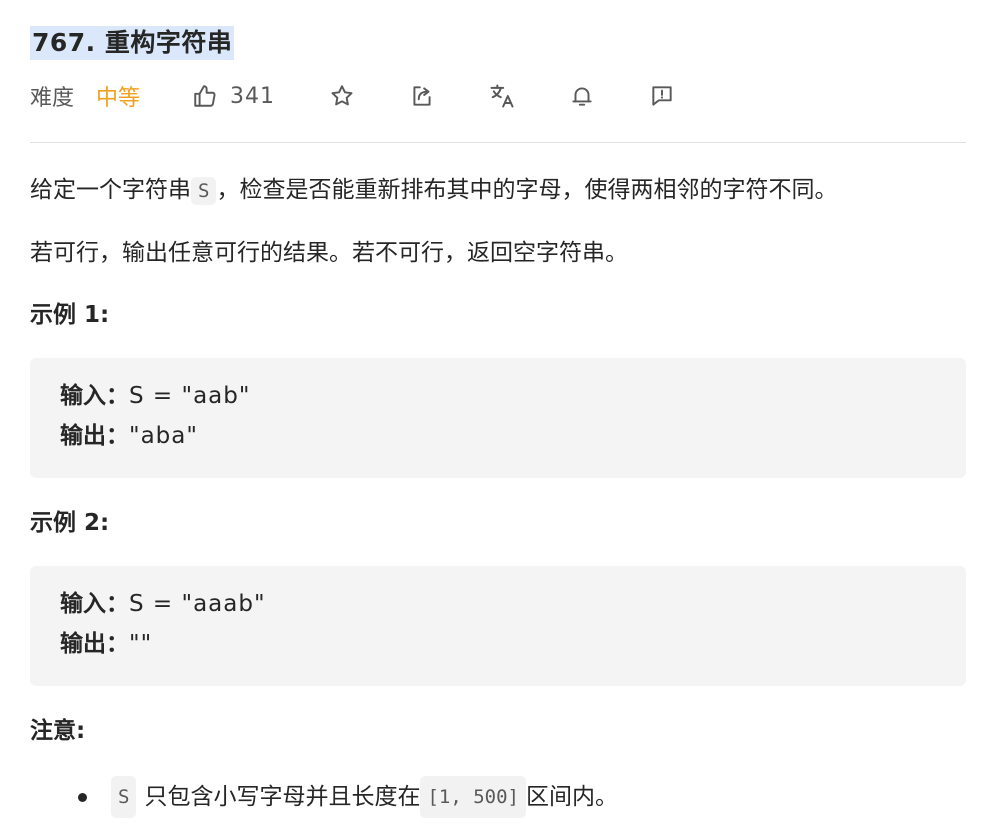 This screenshot has height=834, width=1004. I want to click on subscribe-button, so click(582, 96).